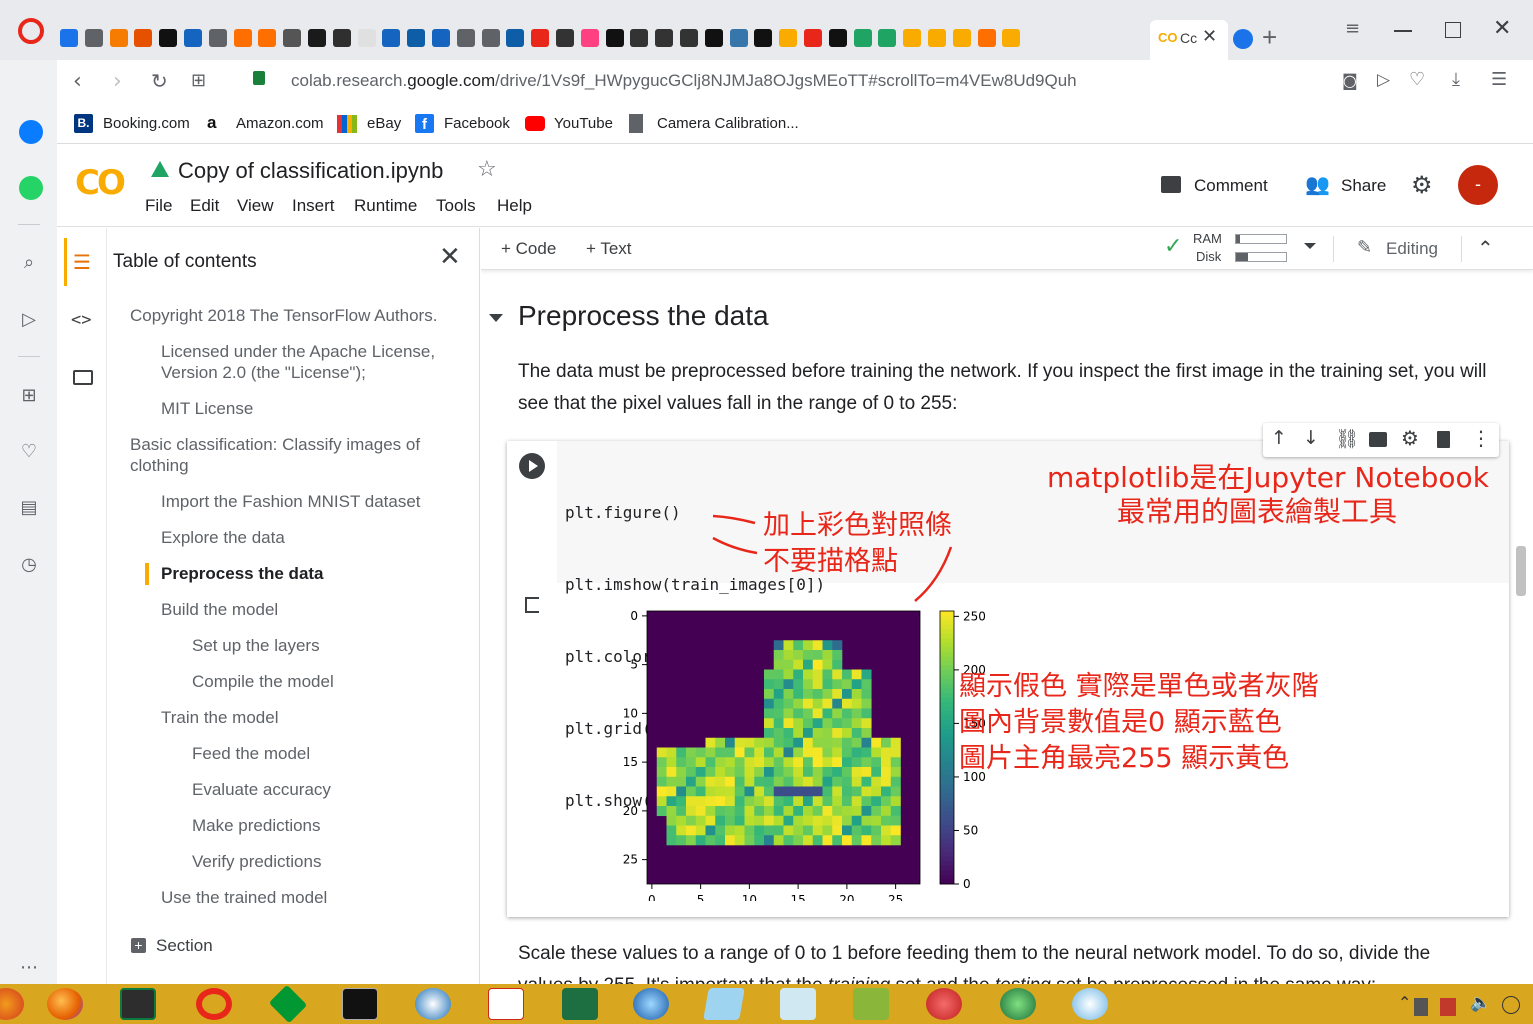 This screenshot has width=1533, height=1024. Describe the element at coordinates (29, 320) in the screenshot. I see `send-icon: ▷` at that location.